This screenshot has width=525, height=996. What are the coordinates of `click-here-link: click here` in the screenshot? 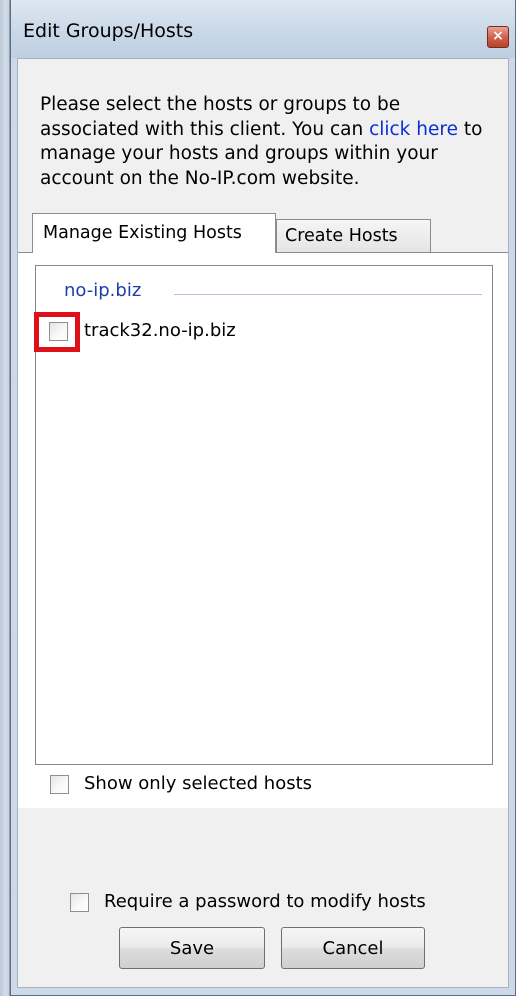 It's located at (413, 129).